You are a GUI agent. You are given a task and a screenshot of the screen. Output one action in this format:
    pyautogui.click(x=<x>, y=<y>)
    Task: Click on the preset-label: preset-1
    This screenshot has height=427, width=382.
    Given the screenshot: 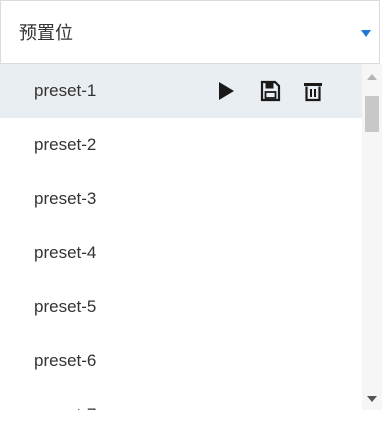 What is the action you would take?
    pyautogui.click(x=65, y=90)
    